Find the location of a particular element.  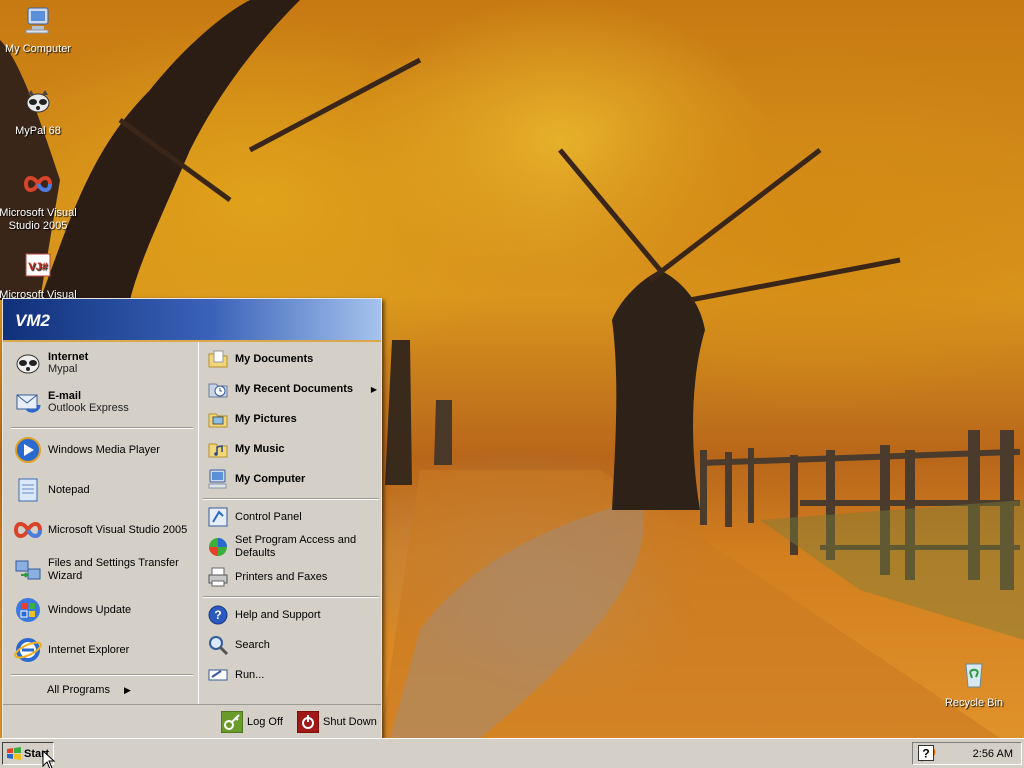

pinned-item-subtitle: Outlook Express is located at coordinates (88, 408).